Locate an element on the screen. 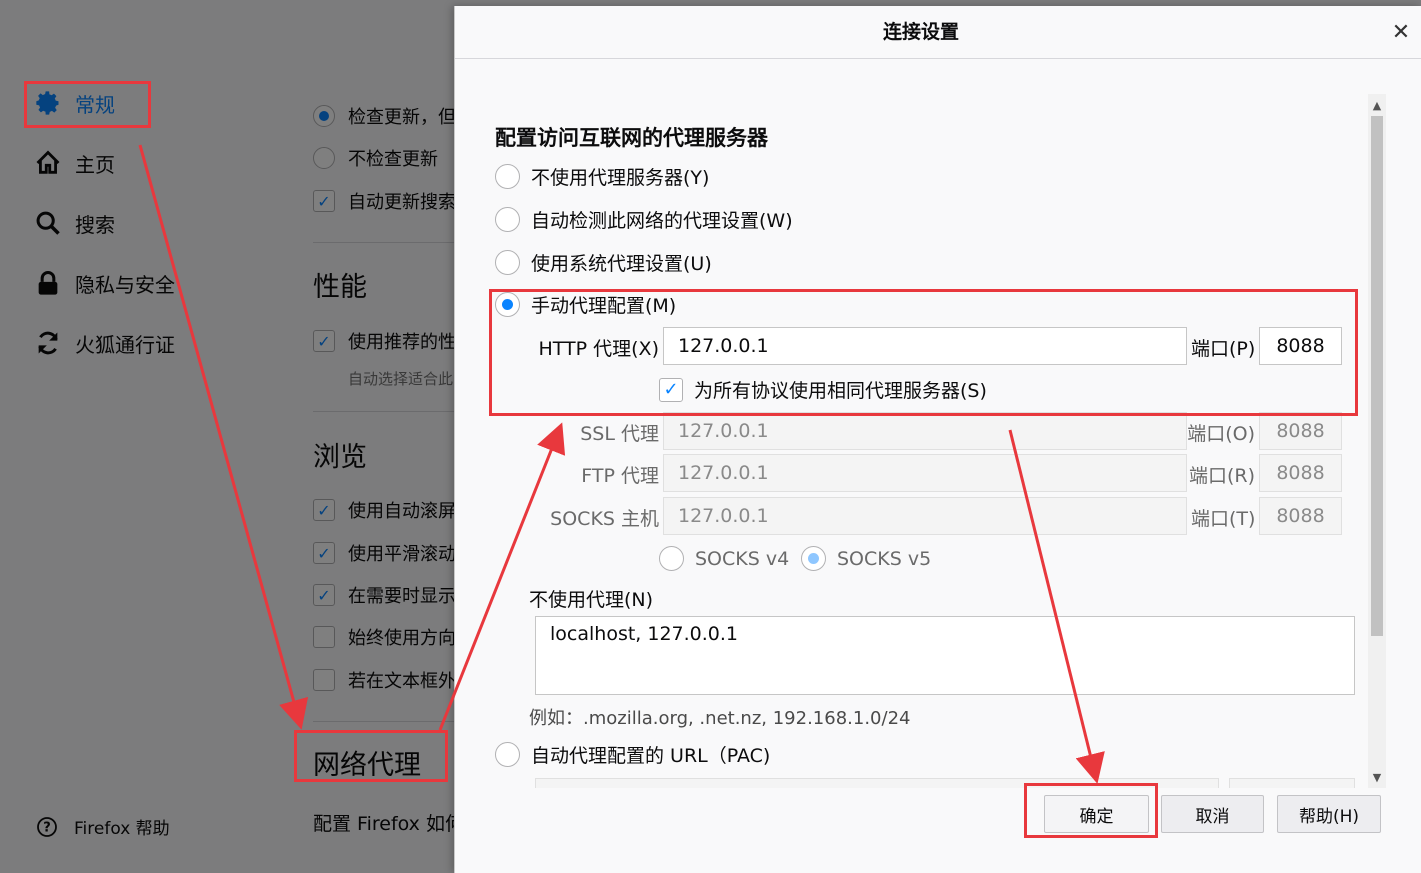 The image size is (1421, 873). scroll-up-icon: ▲ is located at coordinates (1377, 105).